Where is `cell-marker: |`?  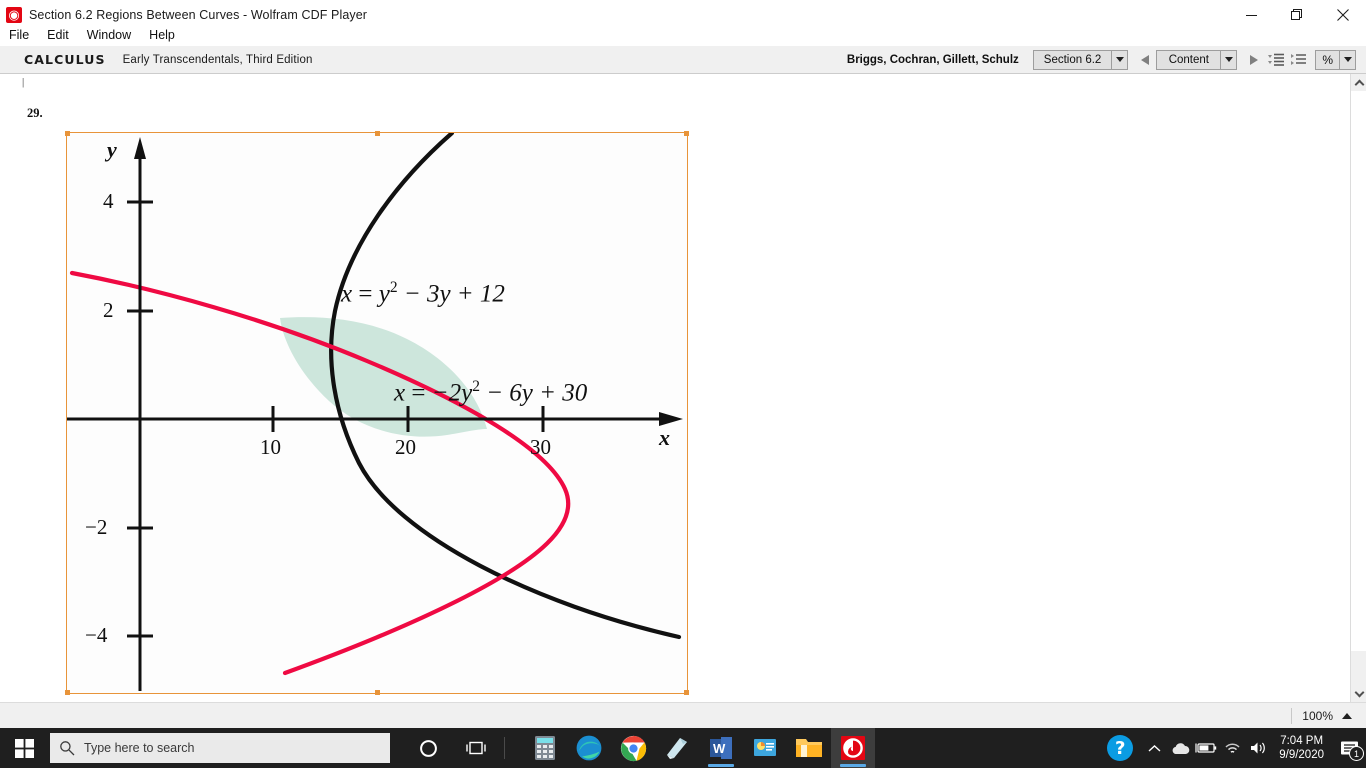
cell-marker: | is located at coordinates (23, 82).